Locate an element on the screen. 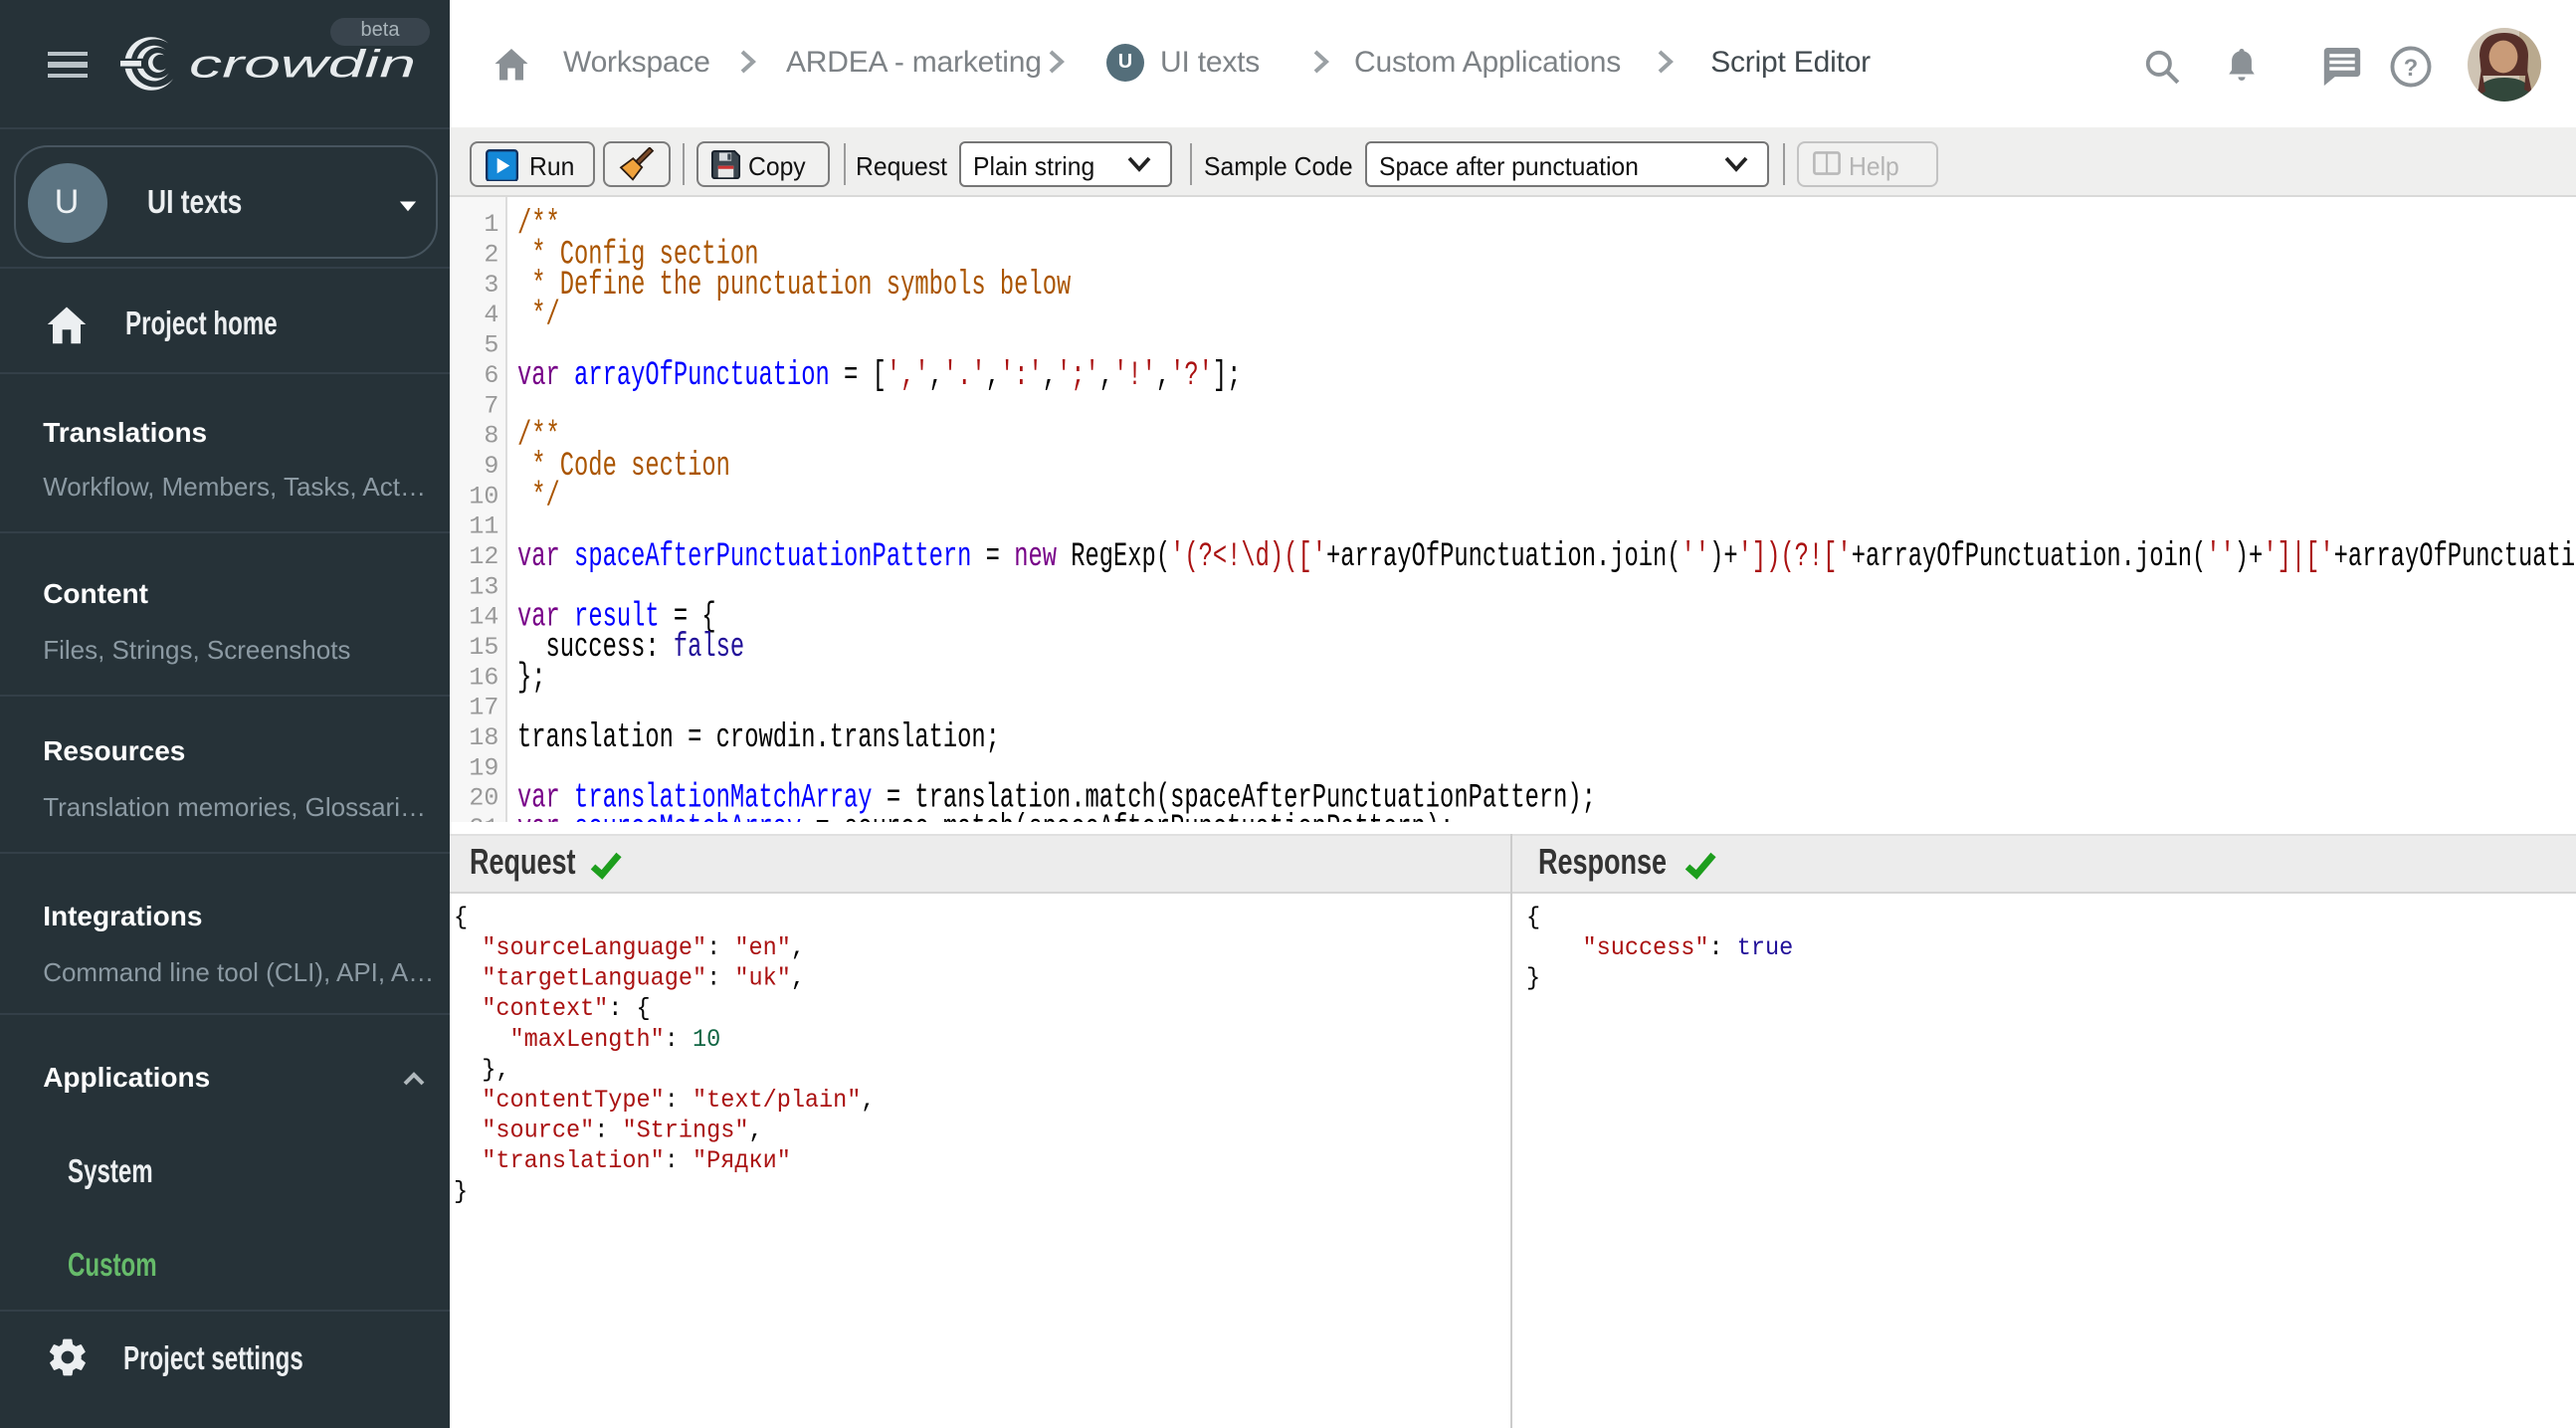 This screenshot has width=2576, height=1428. svg-text: crowdin is located at coordinates (302, 64).